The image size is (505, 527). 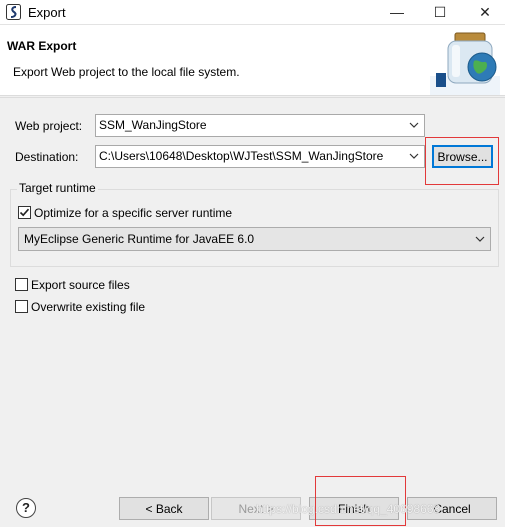 I want to click on optimize-runtime-checkbox, so click(x=24, y=212).